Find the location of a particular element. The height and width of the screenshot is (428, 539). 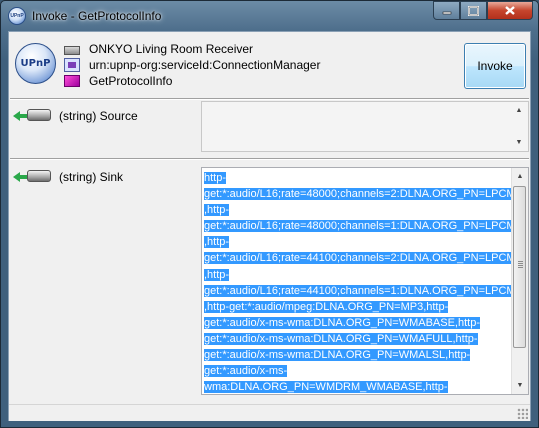

param-sink: (string) Sink is located at coordinates (68, 177).